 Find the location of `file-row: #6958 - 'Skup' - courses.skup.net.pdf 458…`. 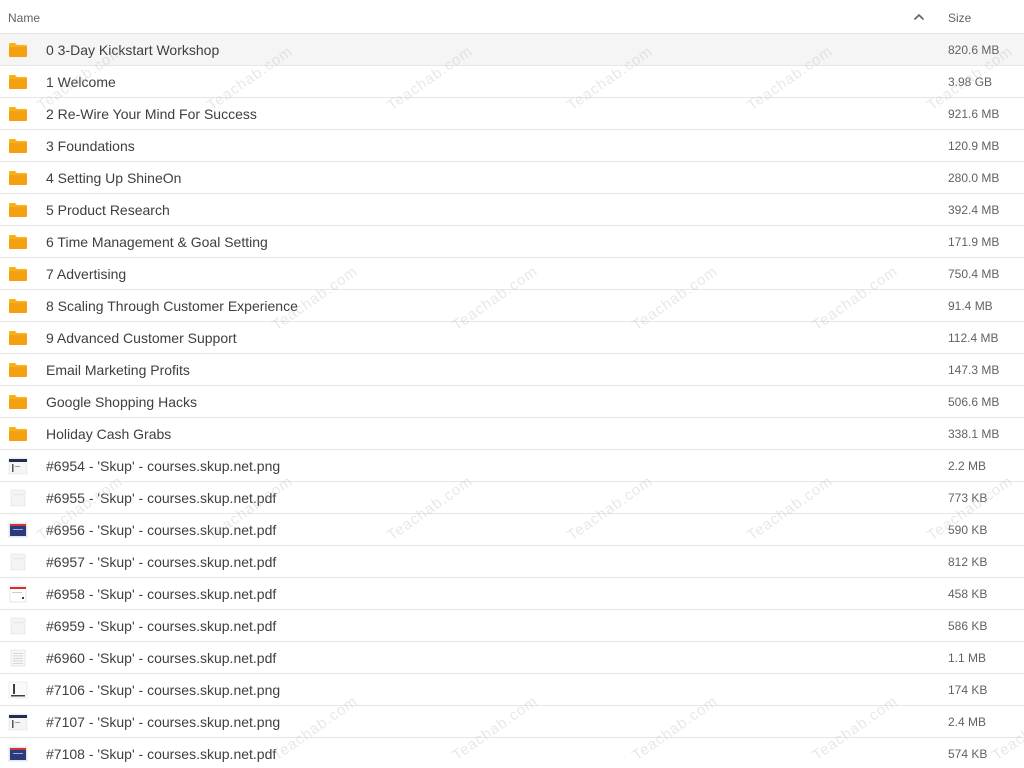

file-row: #6958 - 'Skup' - courses.skup.net.pdf 458… is located at coordinates (512, 594).